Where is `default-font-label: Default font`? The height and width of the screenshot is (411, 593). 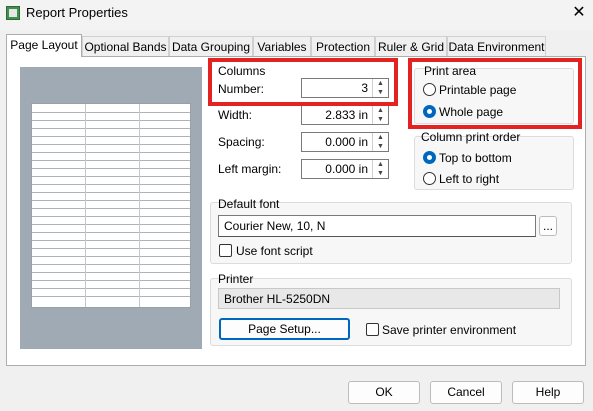
default-font-label: Default font is located at coordinates (249, 204).